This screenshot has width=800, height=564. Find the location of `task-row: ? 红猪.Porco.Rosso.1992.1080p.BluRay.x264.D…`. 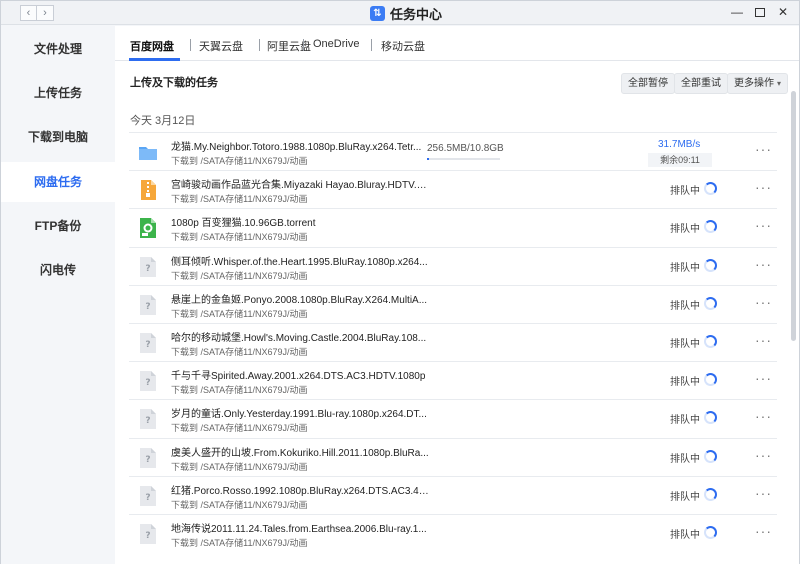

task-row: ? 红猪.Porco.Rosso.1992.1080p.BluRay.x264.D… is located at coordinates (453, 494).